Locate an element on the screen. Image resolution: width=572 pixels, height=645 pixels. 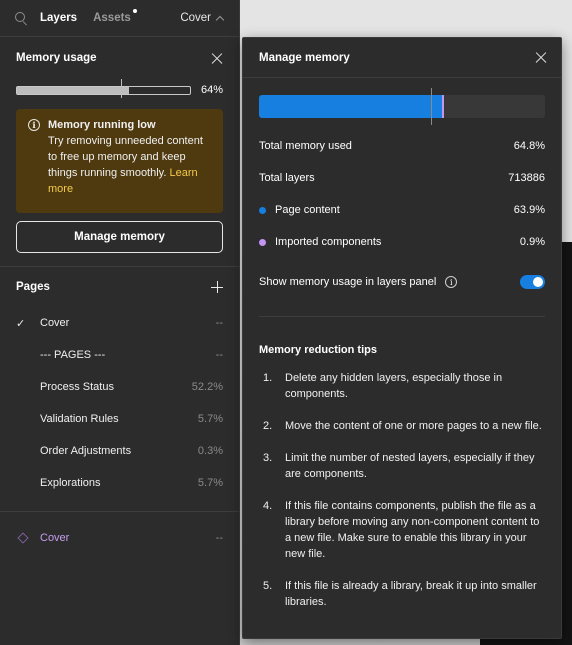
show-memory-usage-setting: Show memory usage in layers panel i is located at coordinates (402, 282).